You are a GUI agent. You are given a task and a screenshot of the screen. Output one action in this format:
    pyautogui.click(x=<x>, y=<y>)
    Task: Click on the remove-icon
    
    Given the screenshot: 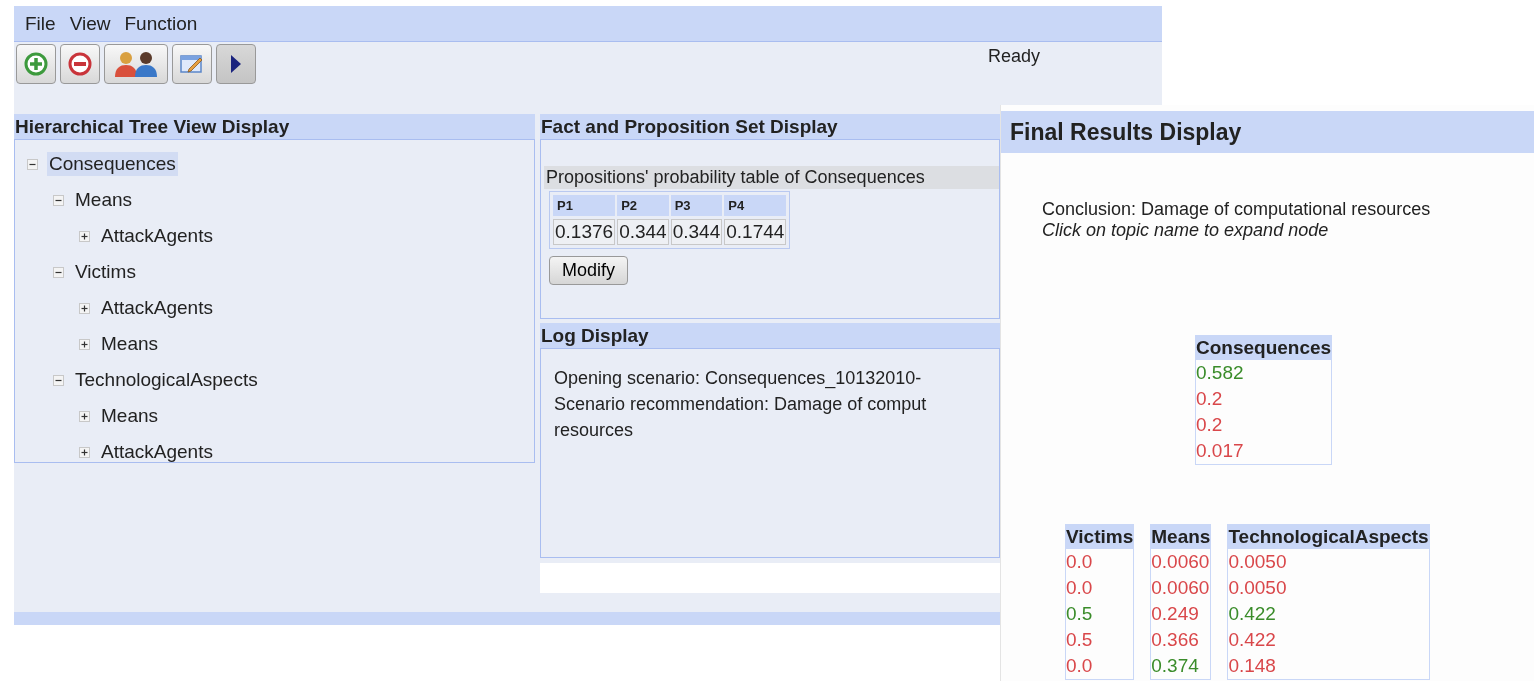 What is the action you would take?
    pyautogui.click(x=80, y=64)
    